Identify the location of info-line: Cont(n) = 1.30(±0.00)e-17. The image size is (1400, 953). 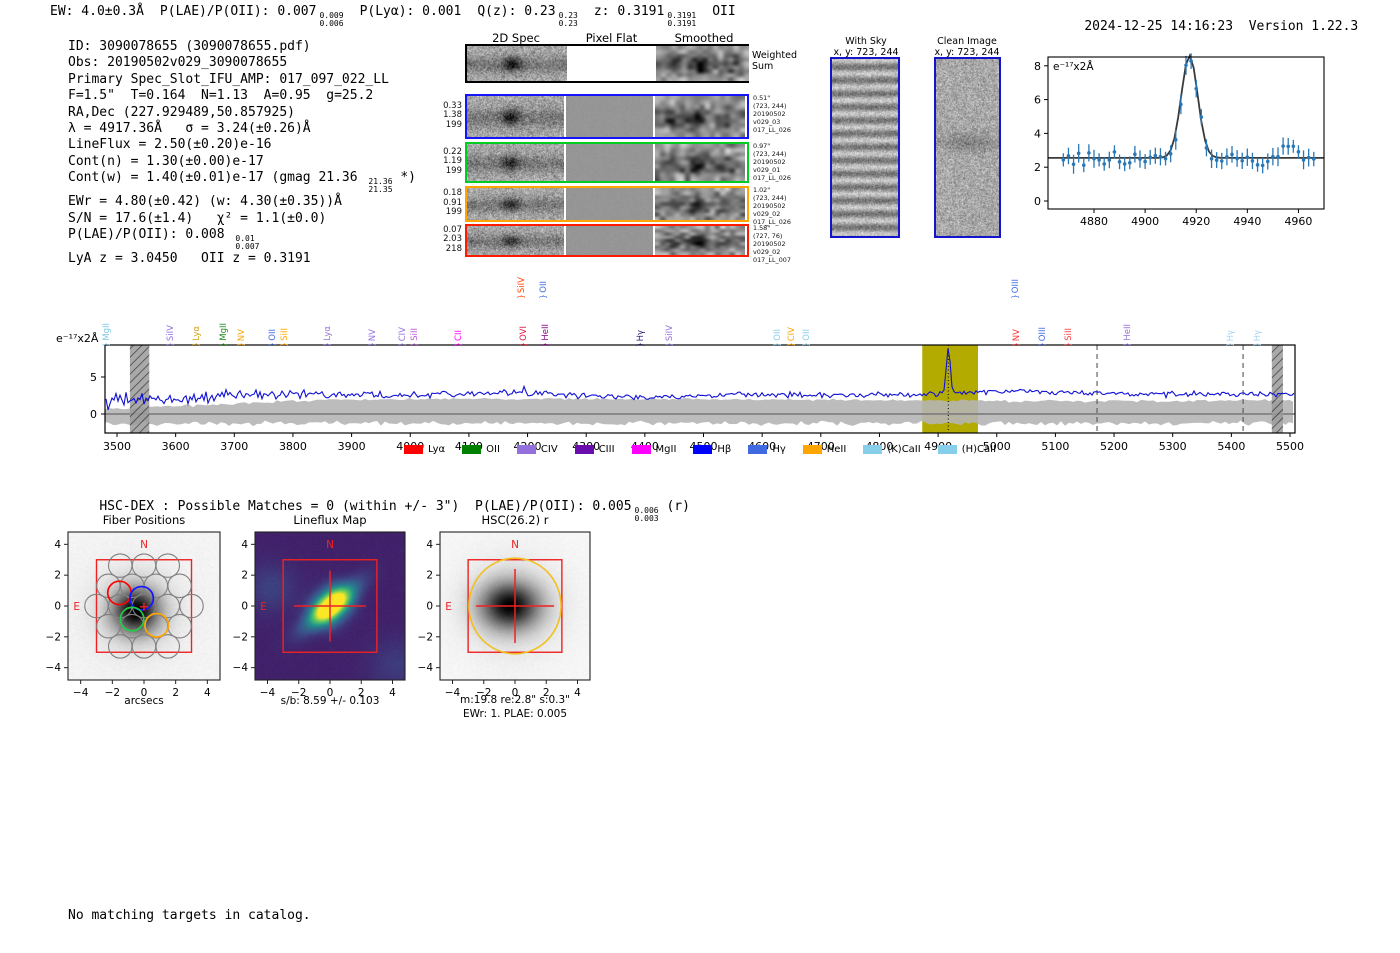
(166, 161).